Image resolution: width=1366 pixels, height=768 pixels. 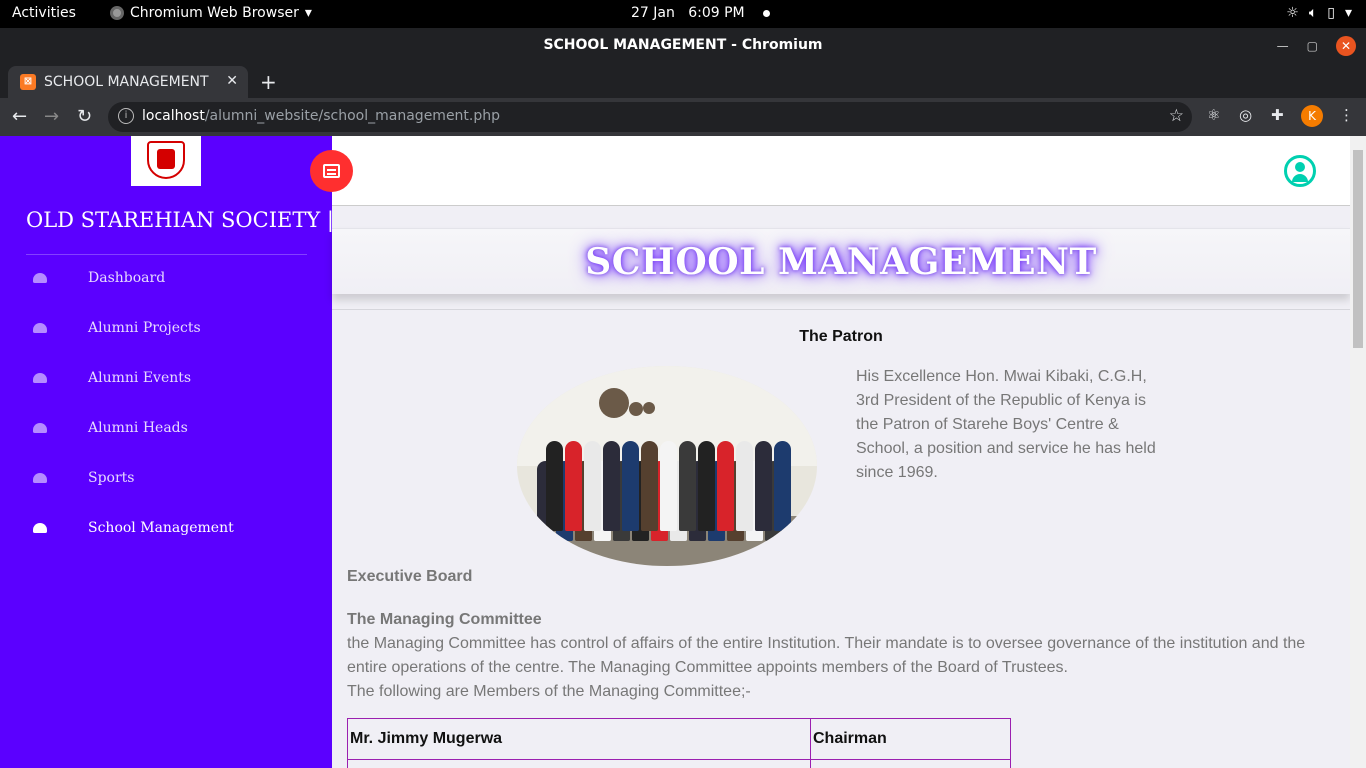 I want to click on executive-board-heading: Executive Board, so click(x=410, y=576).